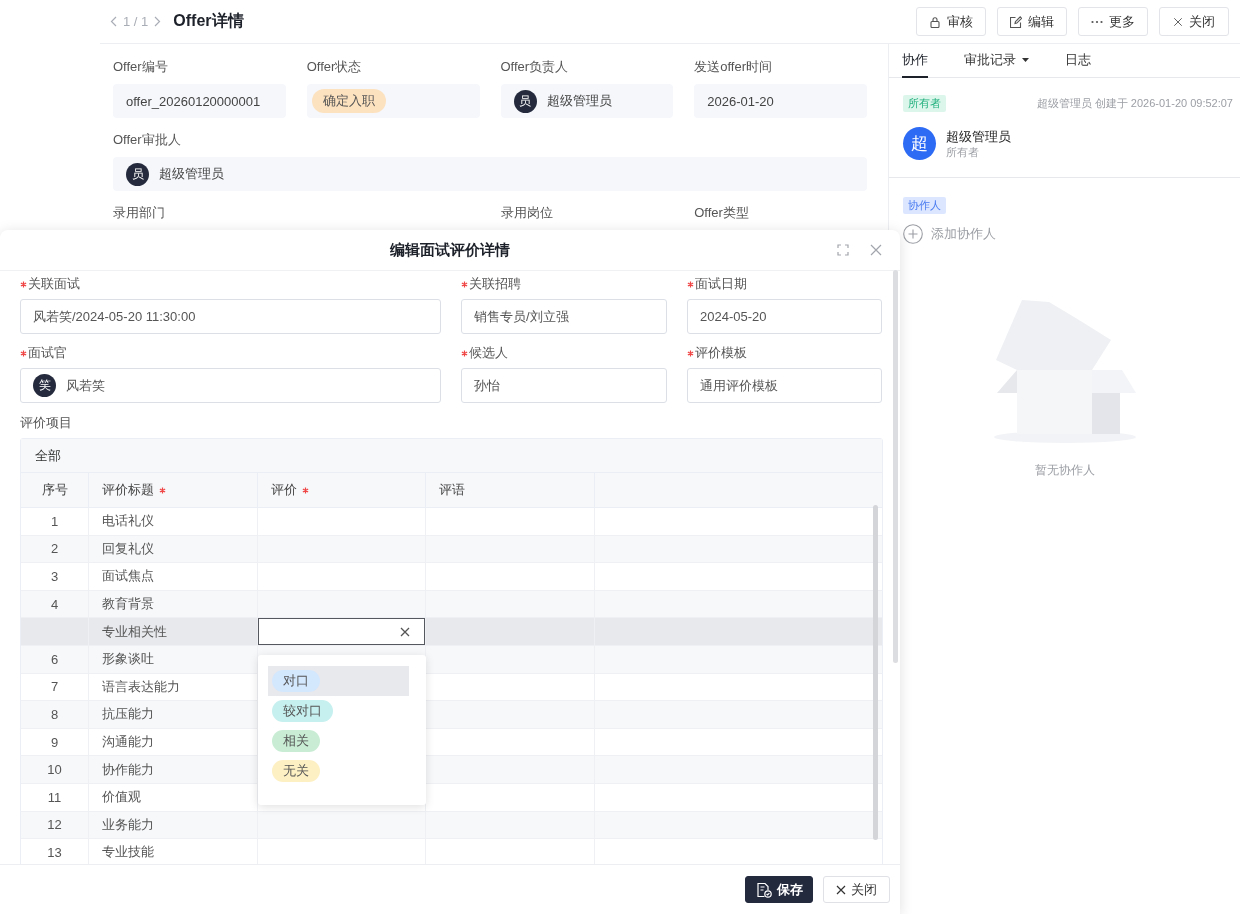  Describe the element at coordinates (128, 576) in the screenshot. I see `table-cell: 面试焦点` at that location.